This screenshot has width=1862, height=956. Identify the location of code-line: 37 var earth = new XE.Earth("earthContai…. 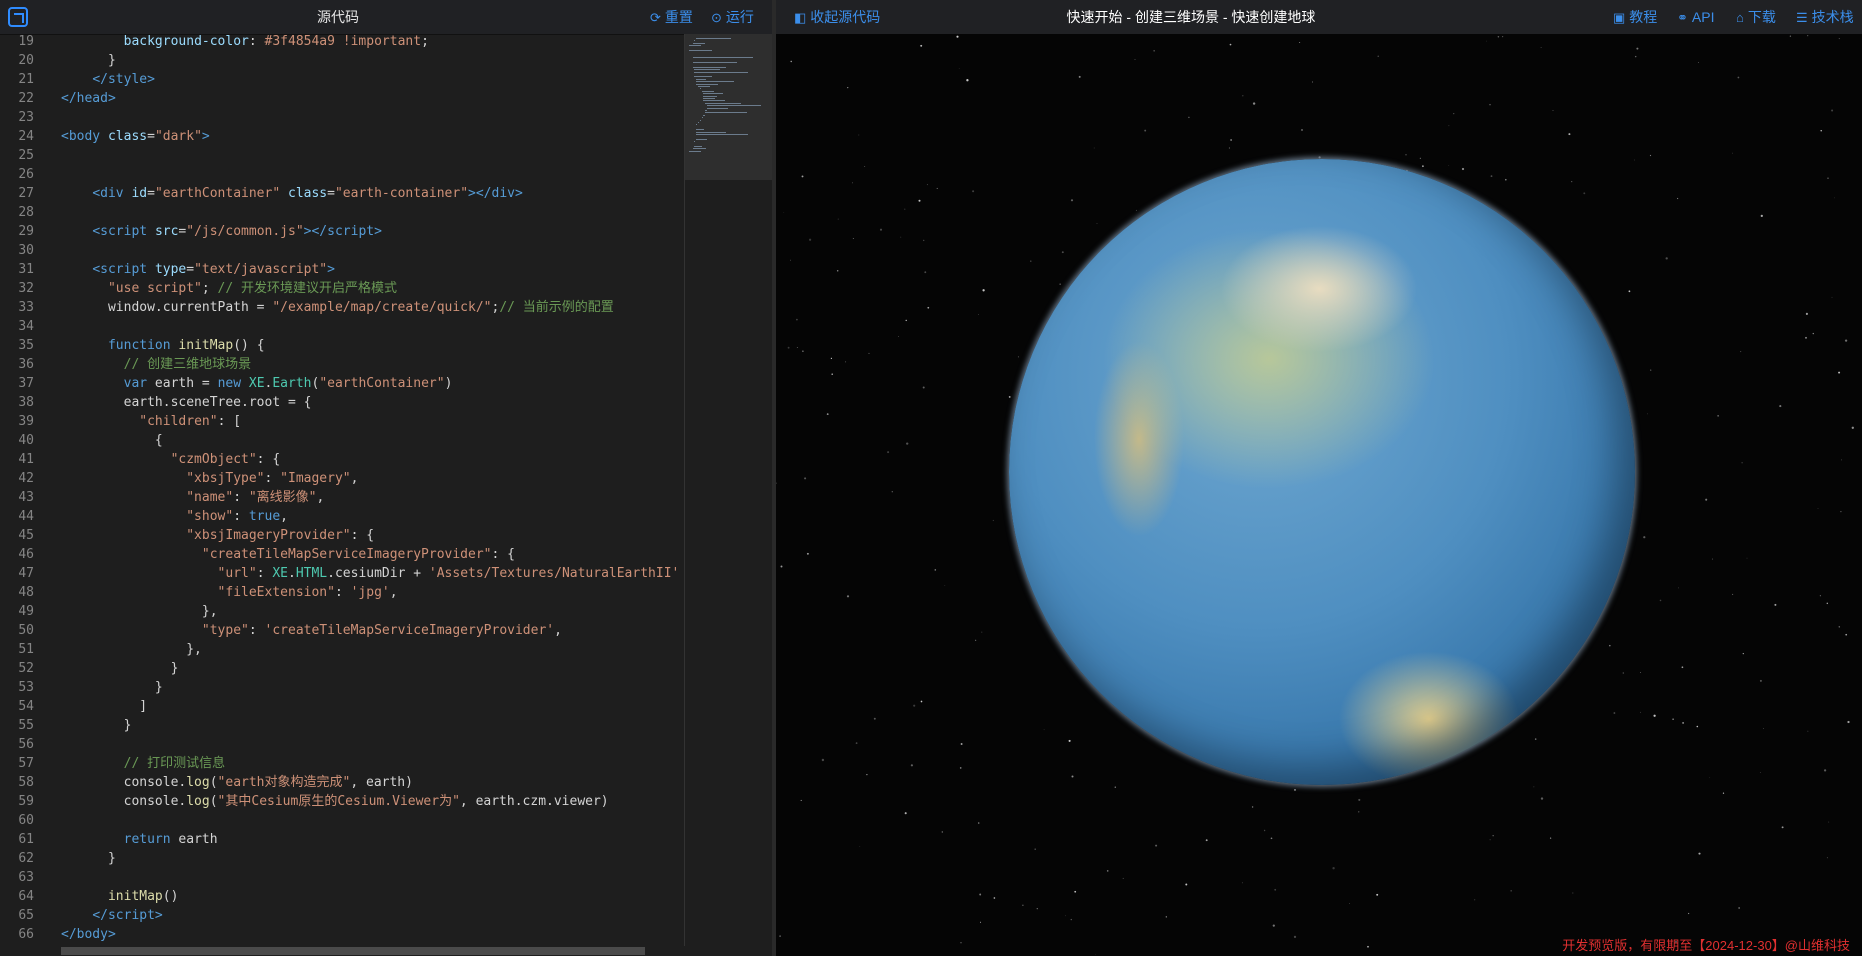
(340, 383).